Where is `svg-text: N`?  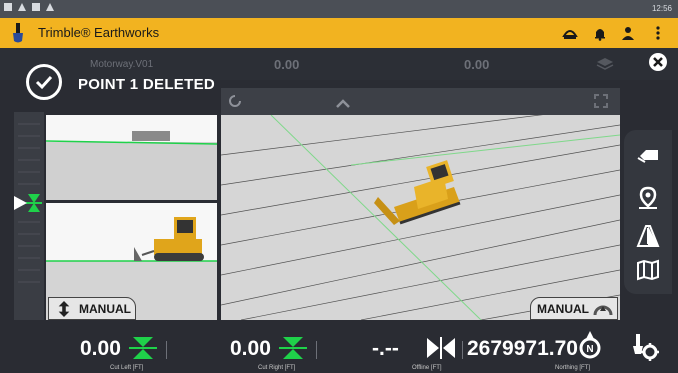
svg-text: N is located at coordinates (589, 349).